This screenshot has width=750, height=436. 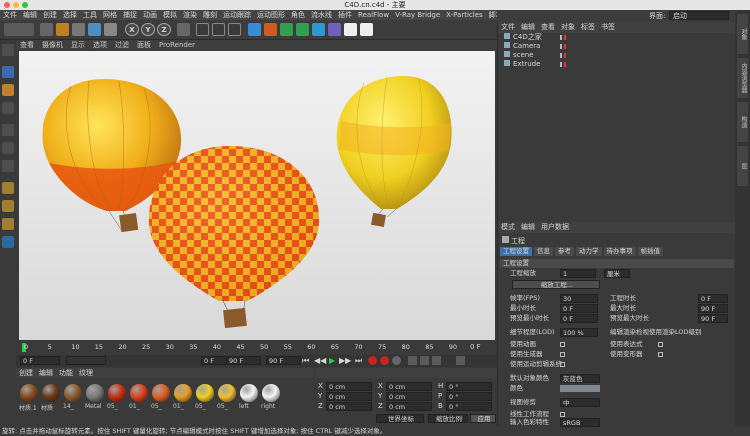 What do you see at coordinates (345, 15) in the screenshot?
I see `menu-item: 插件` at bounding box center [345, 15].